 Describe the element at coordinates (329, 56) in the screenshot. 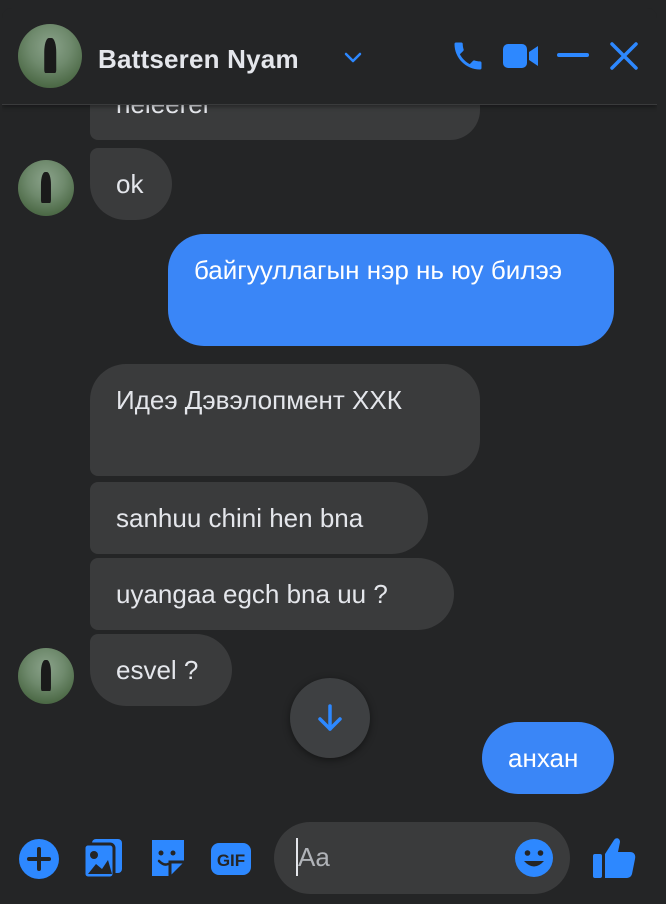

I see `chat-header: Battseren Nyam` at that location.